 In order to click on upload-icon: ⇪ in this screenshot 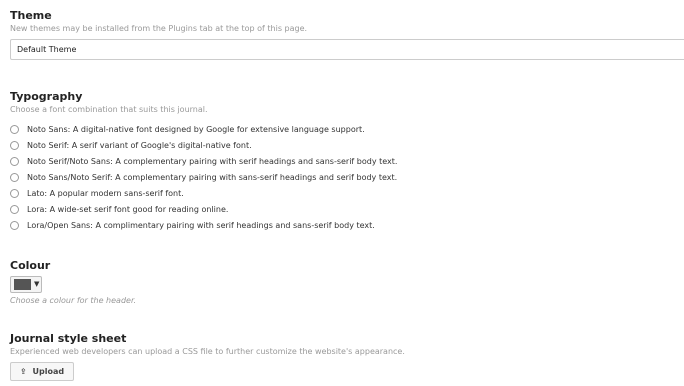, I will do `click(23, 371)`.